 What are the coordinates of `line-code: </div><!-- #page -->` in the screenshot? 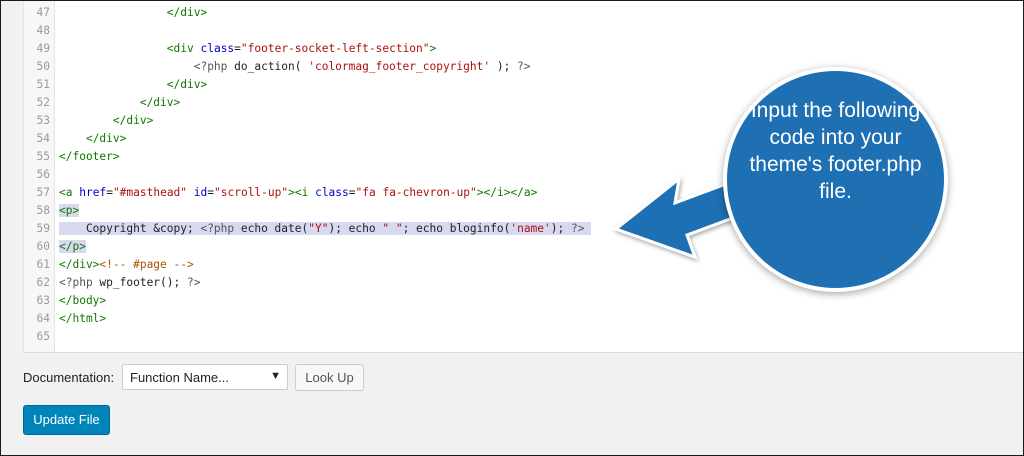 It's located at (126, 264).